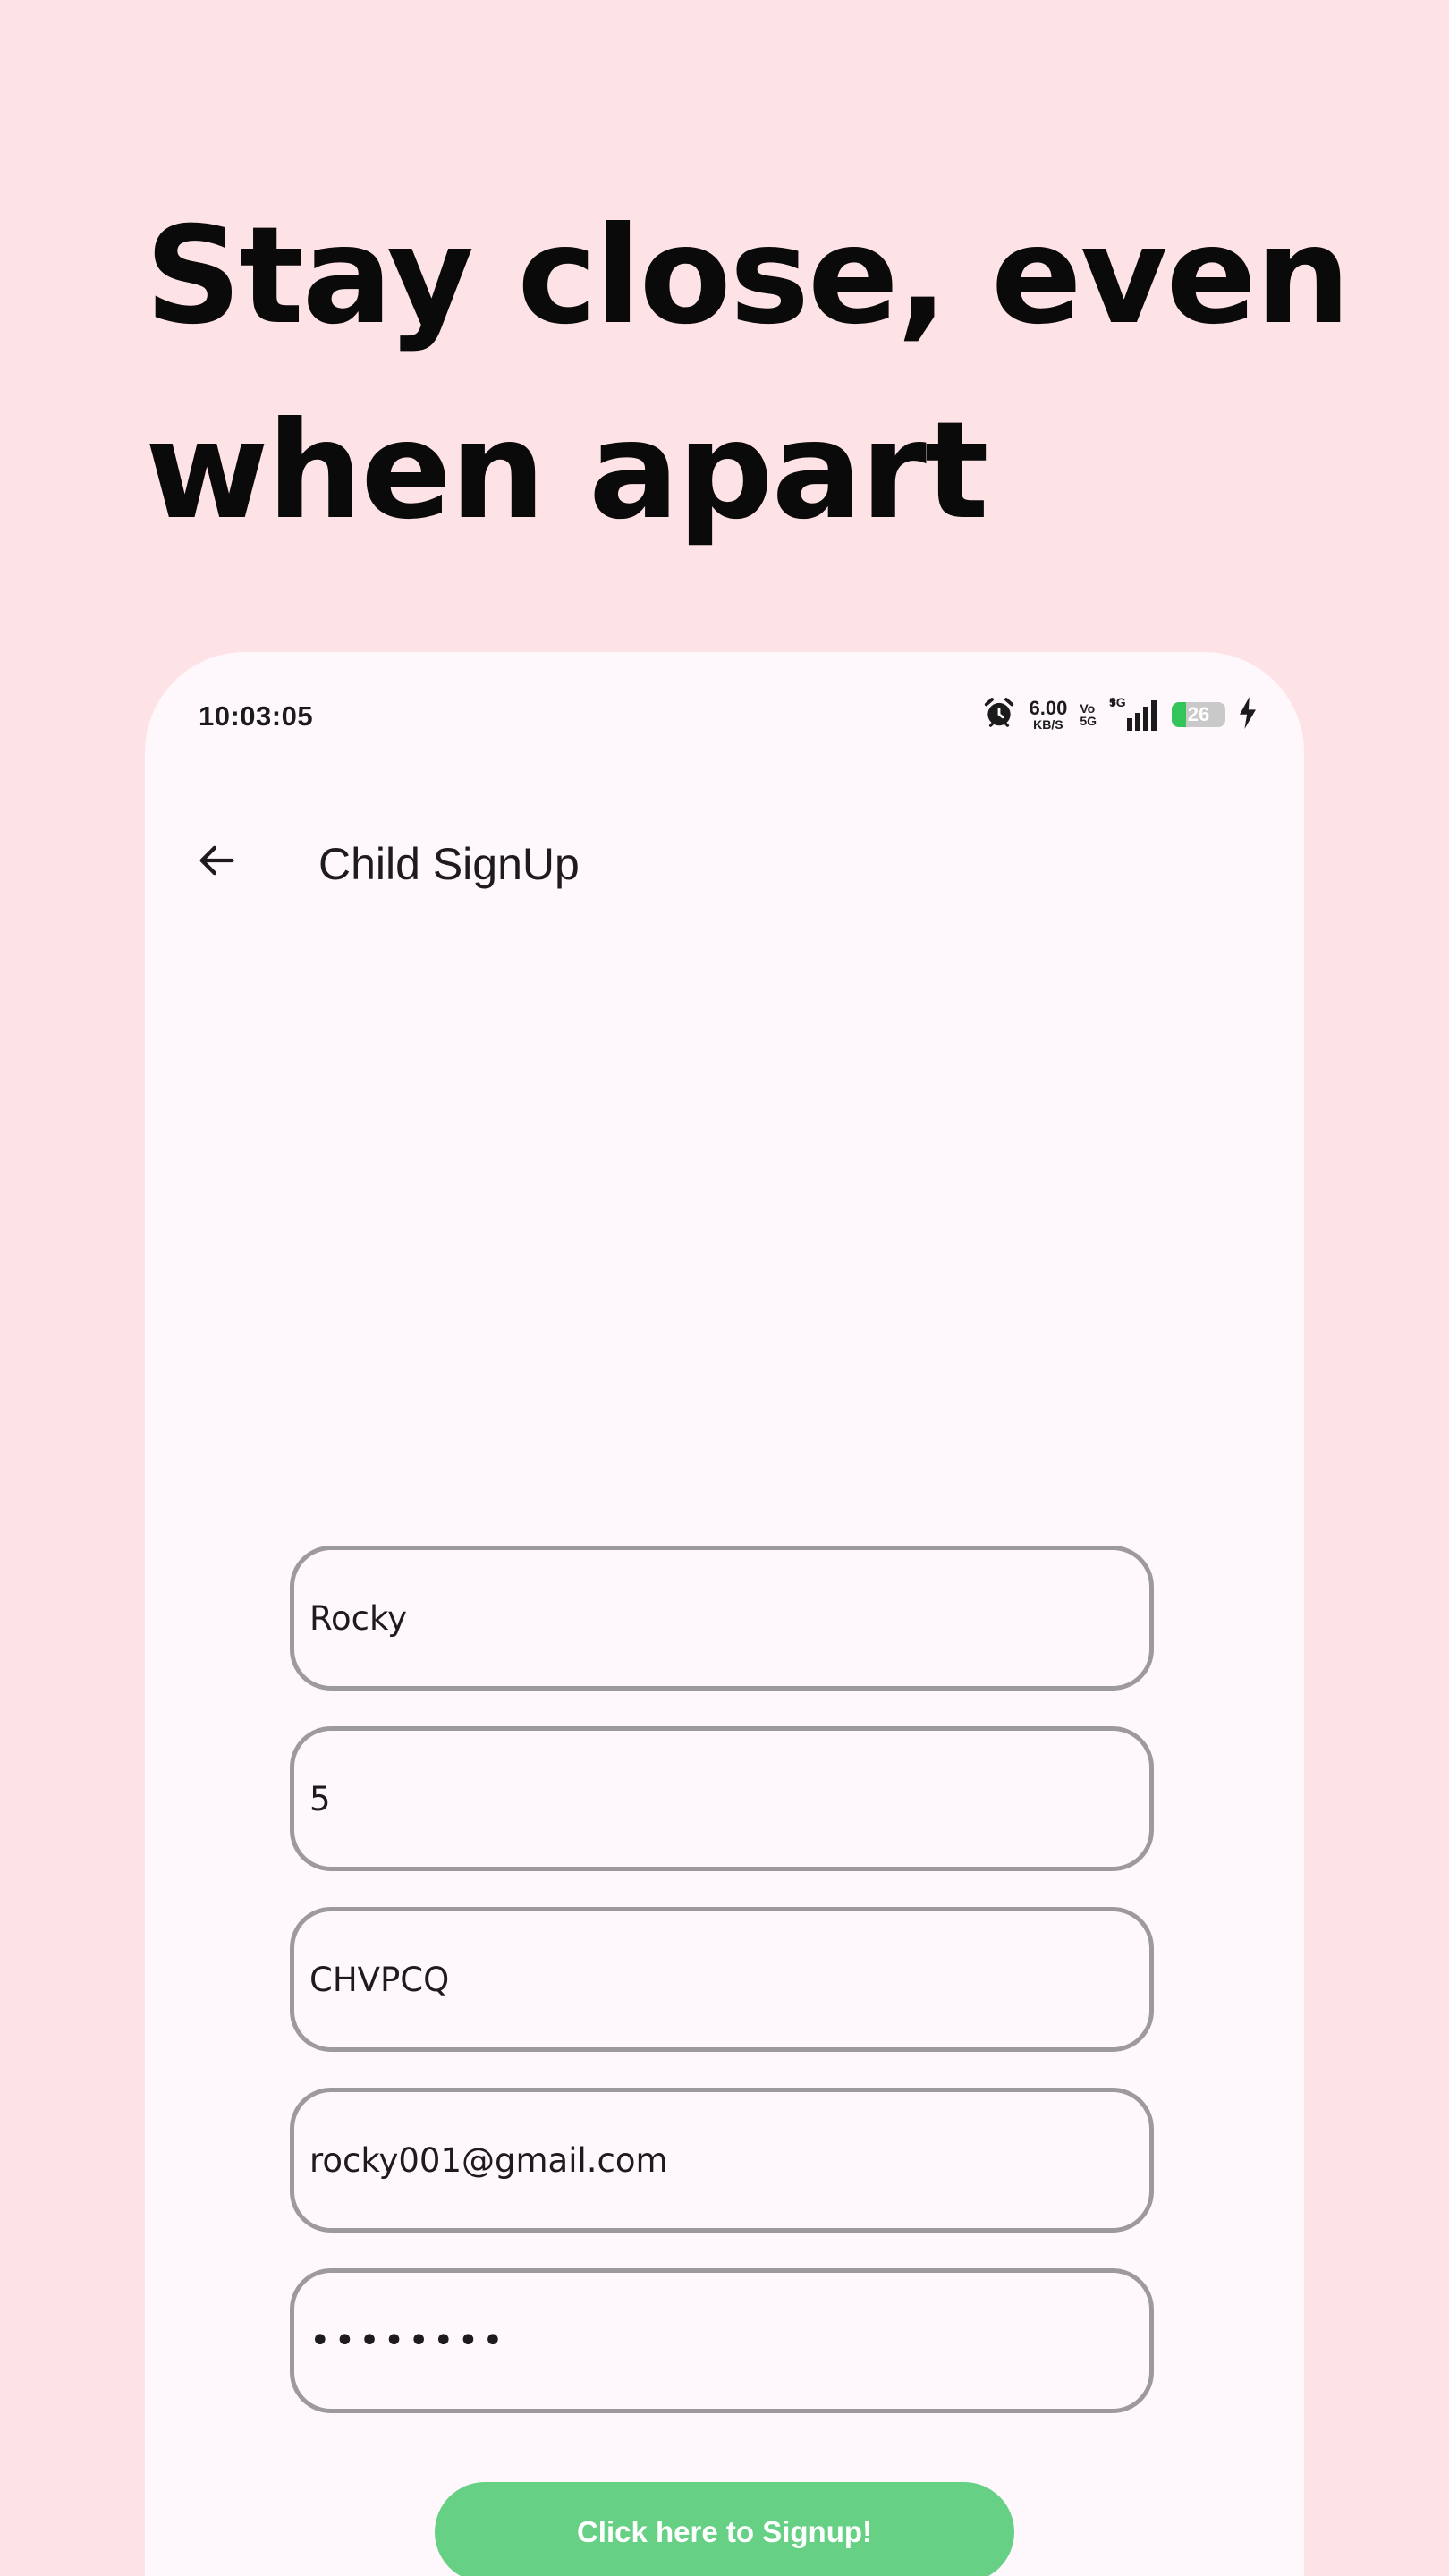 This screenshot has height=2576, width=1449. I want to click on battery-fill, so click(1179, 714).